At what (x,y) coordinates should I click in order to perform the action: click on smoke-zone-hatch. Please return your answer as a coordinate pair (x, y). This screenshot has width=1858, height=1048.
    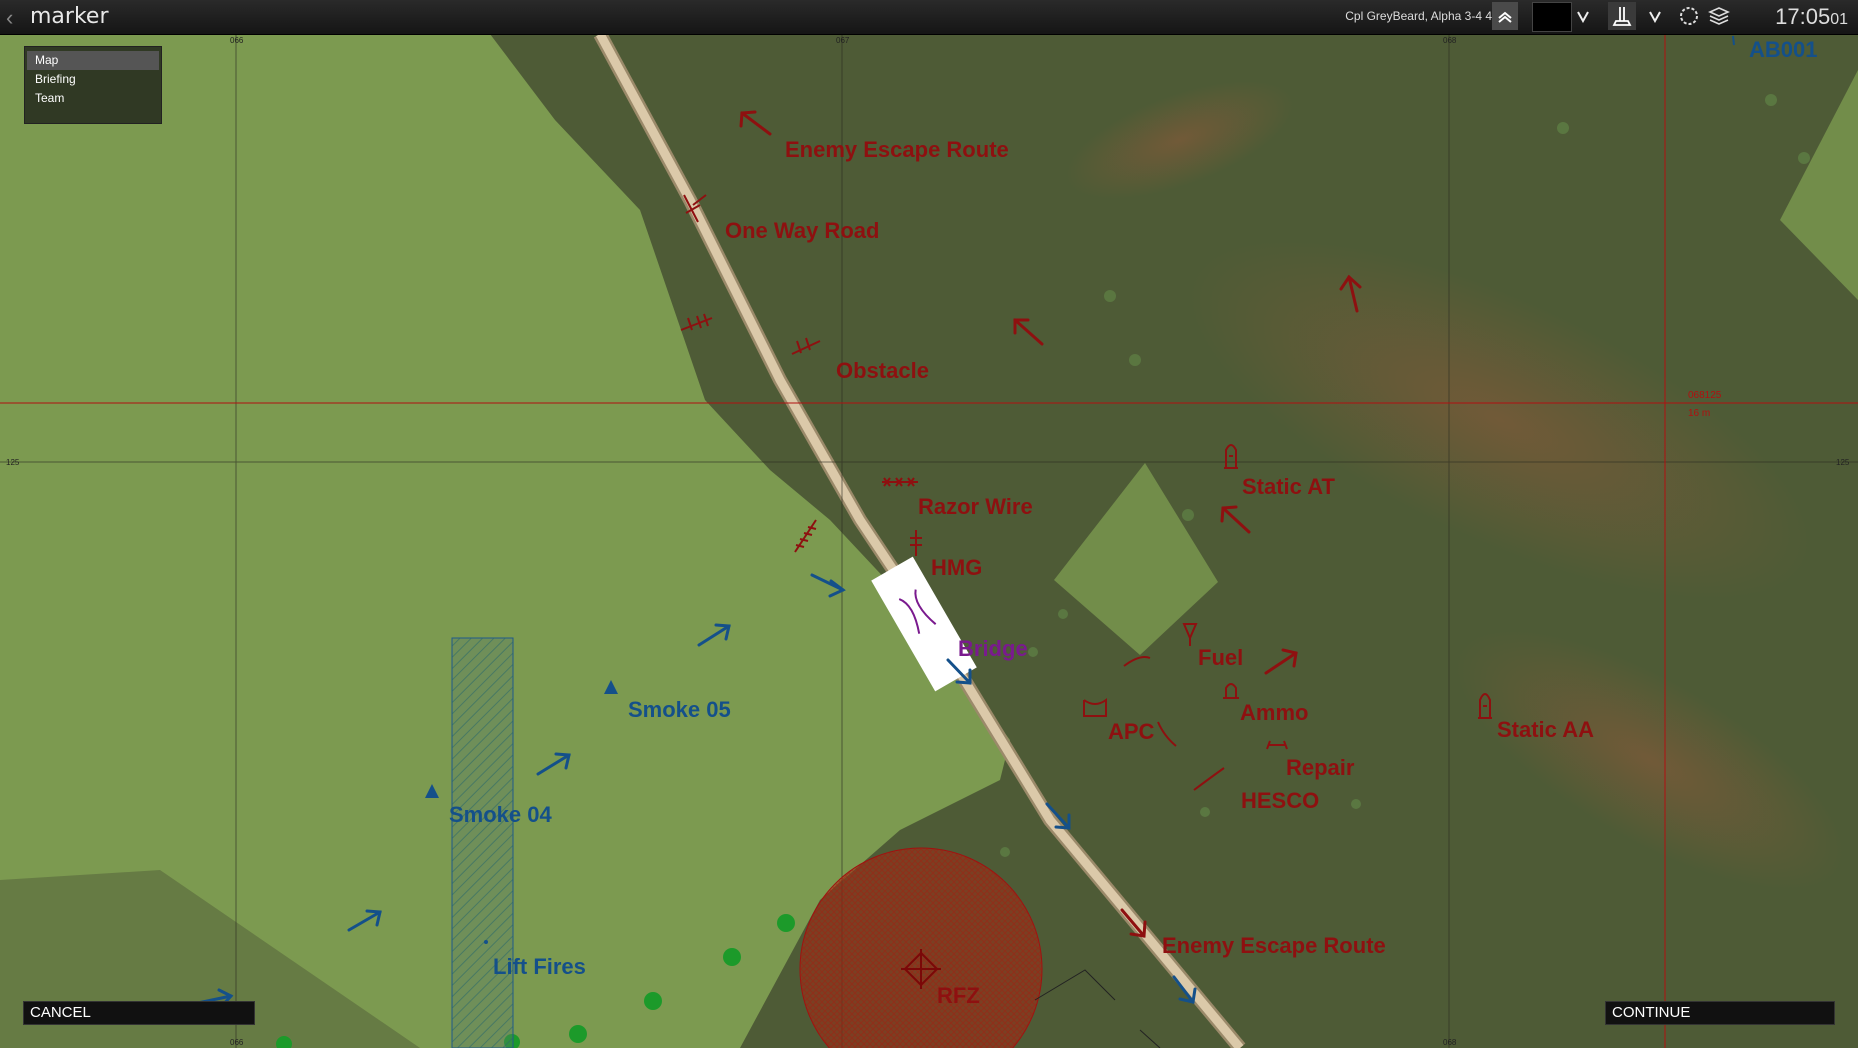
    Looking at the image, I should click on (482, 843).